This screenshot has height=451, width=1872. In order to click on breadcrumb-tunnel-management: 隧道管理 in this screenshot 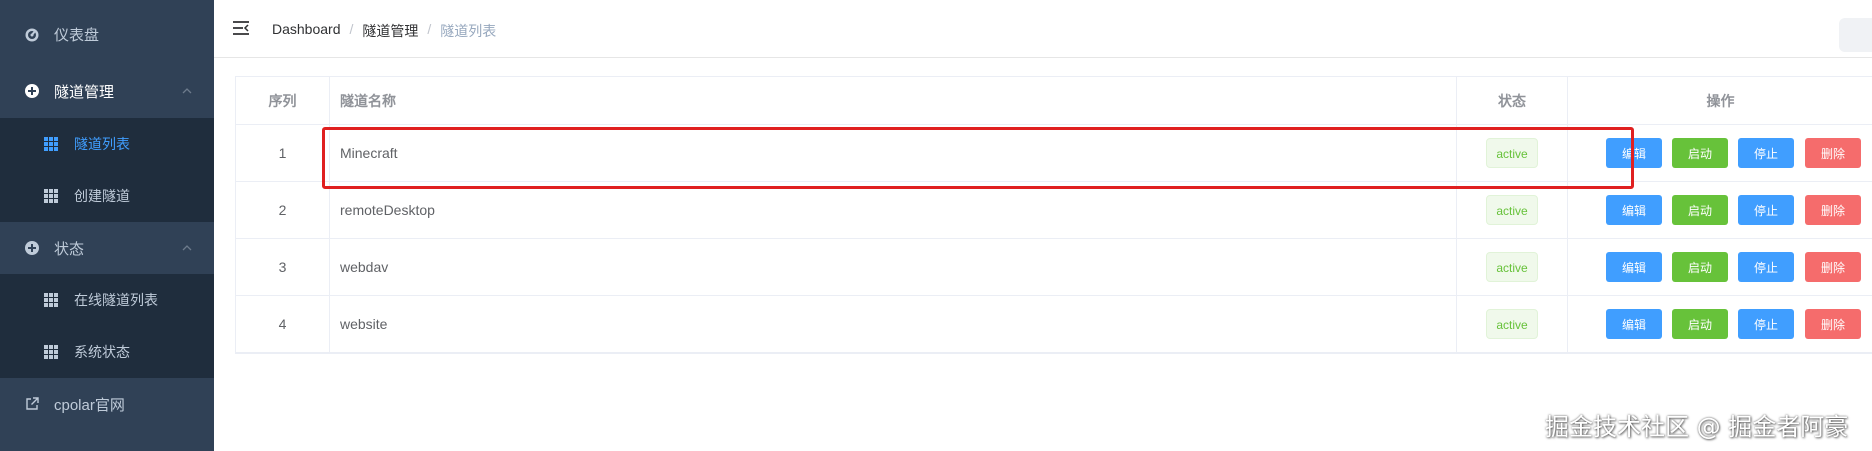, I will do `click(390, 31)`.